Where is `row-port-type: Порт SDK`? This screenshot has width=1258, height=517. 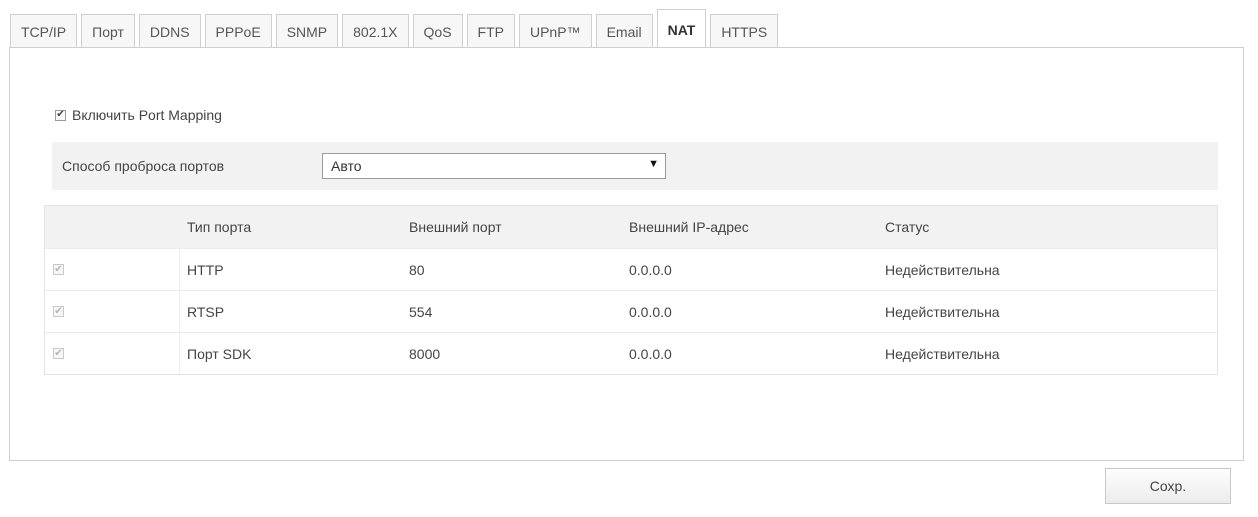 row-port-type: Порт SDK is located at coordinates (219, 353).